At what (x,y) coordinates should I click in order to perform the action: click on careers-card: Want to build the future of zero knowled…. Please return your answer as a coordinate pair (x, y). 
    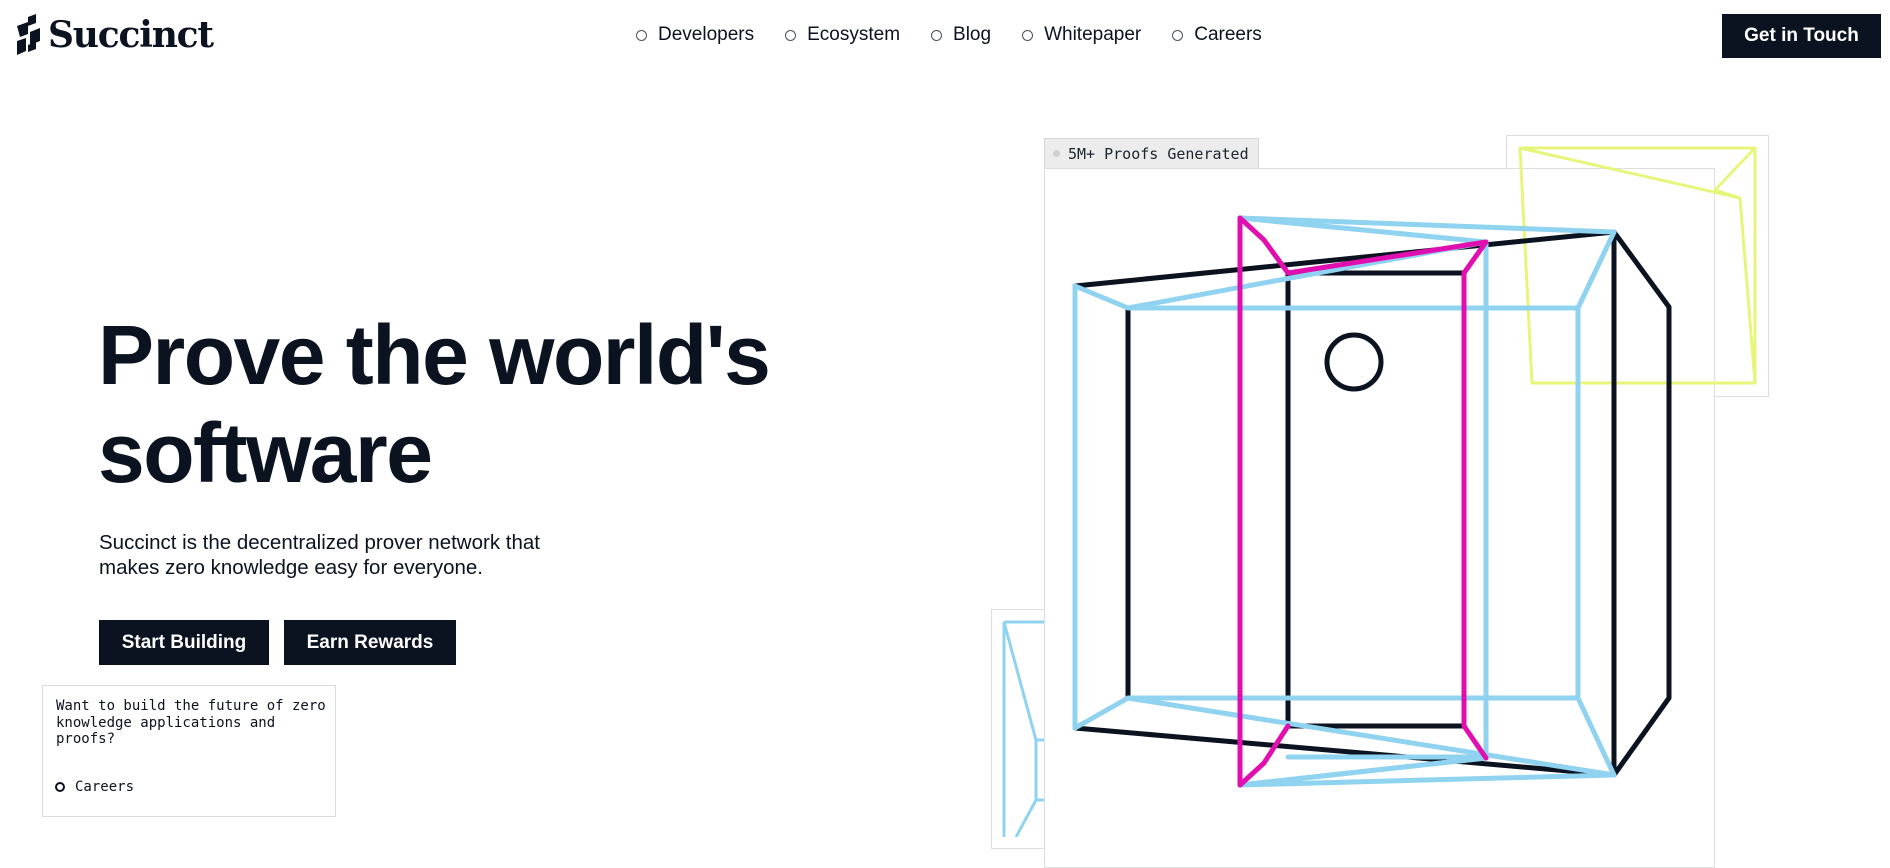
    Looking at the image, I should click on (189, 751).